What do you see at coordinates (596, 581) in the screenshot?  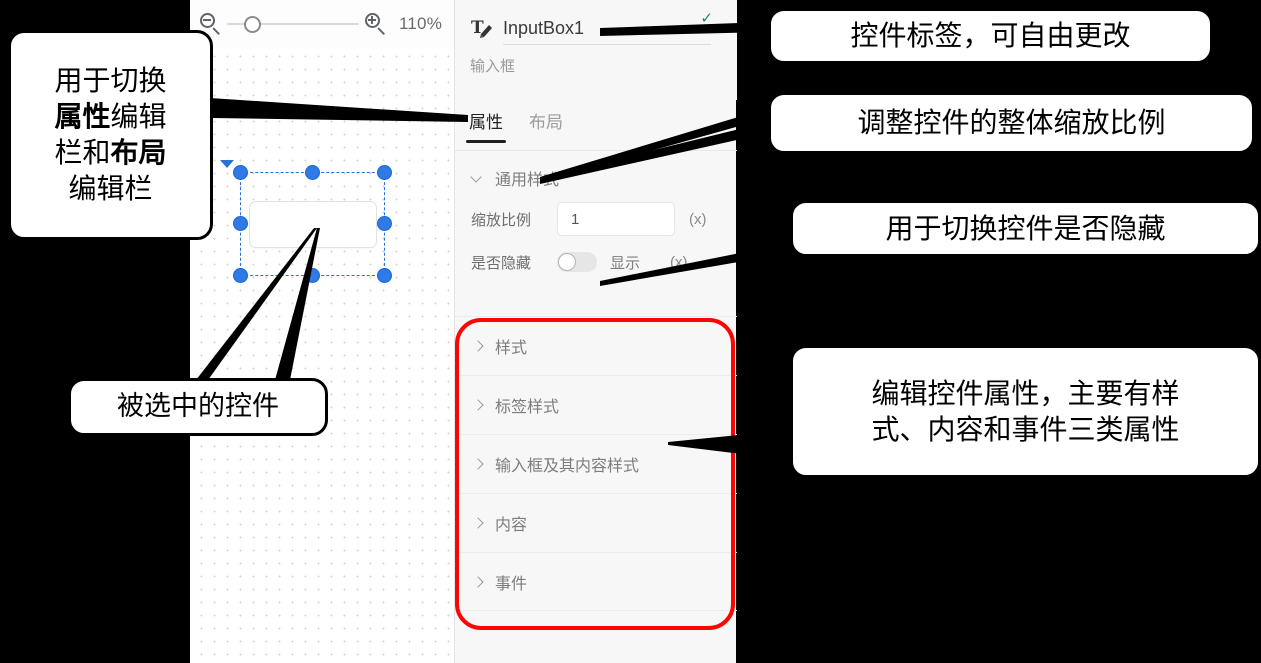 I see `section-events: 事件` at bounding box center [596, 581].